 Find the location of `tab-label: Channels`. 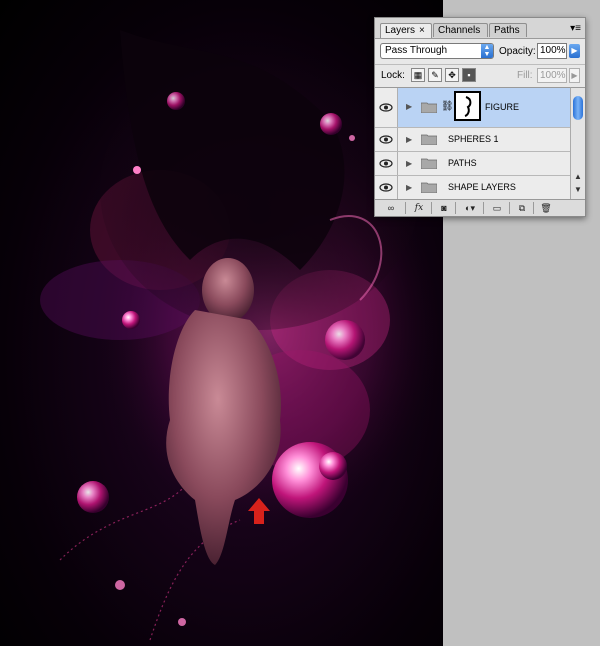

tab-label: Channels is located at coordinates (459, 30).